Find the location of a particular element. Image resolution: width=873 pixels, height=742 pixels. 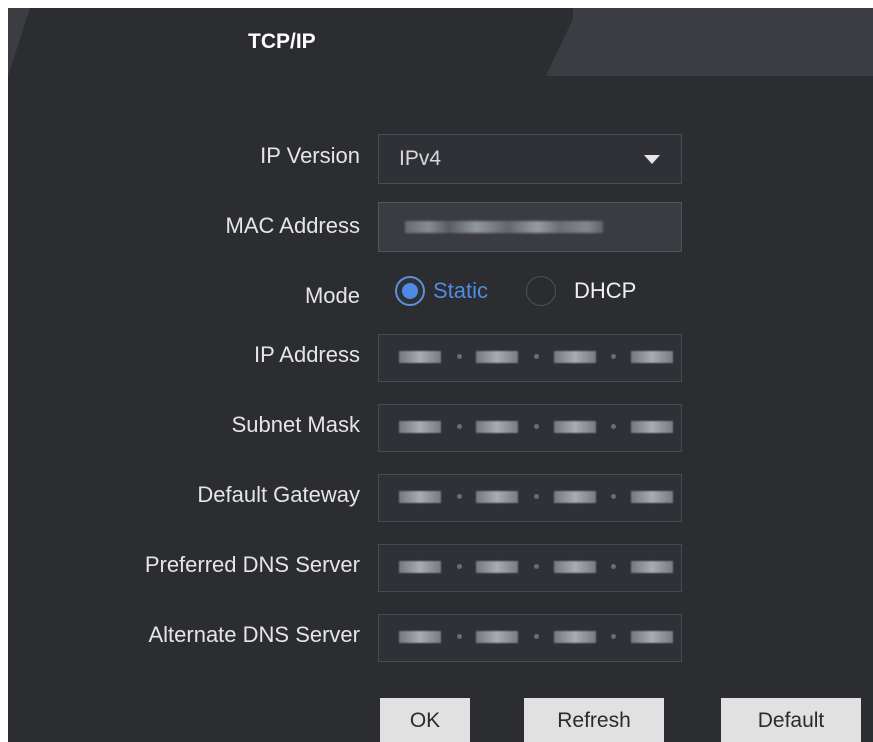

ip-version-label: IP Version is located at coordinates (310, 155).